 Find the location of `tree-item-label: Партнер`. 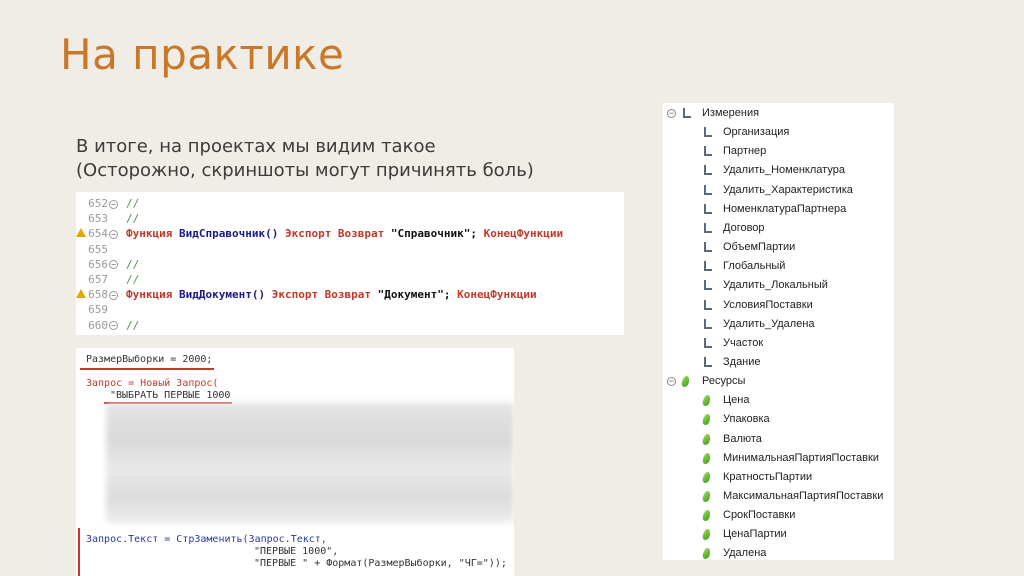

tree-item-label: Партнер is located at coordinates (745, 151).